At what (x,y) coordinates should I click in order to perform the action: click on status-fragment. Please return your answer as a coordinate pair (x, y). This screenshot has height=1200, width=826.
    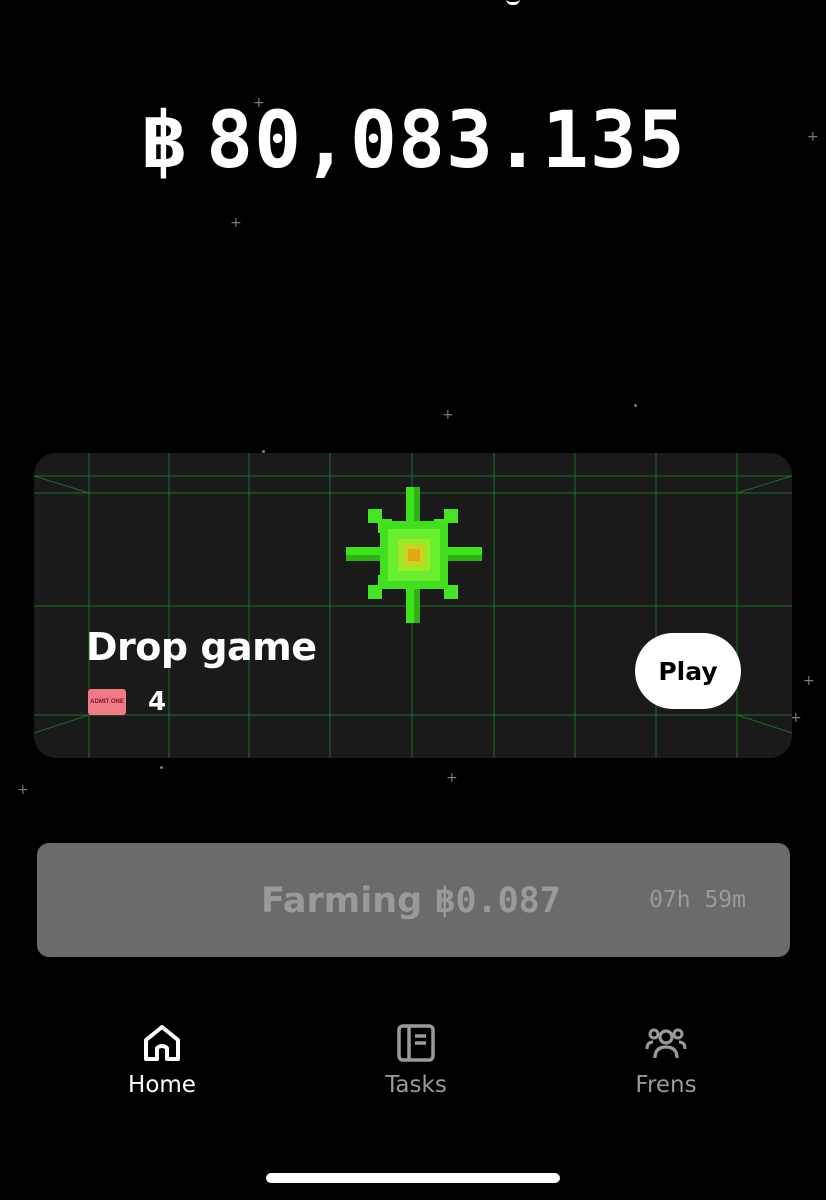
    Looking at the image, I should click on (513, 2).